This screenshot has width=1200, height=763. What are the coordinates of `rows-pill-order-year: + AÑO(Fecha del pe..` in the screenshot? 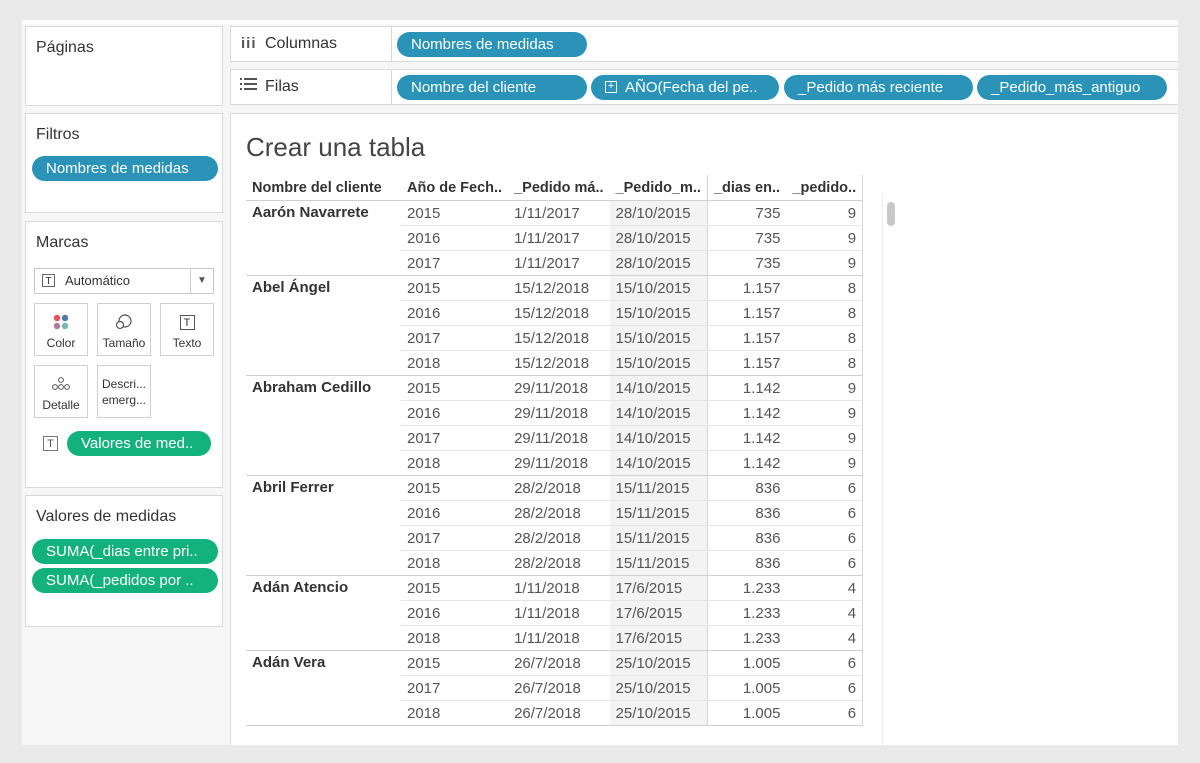 It's located at (685, 87).